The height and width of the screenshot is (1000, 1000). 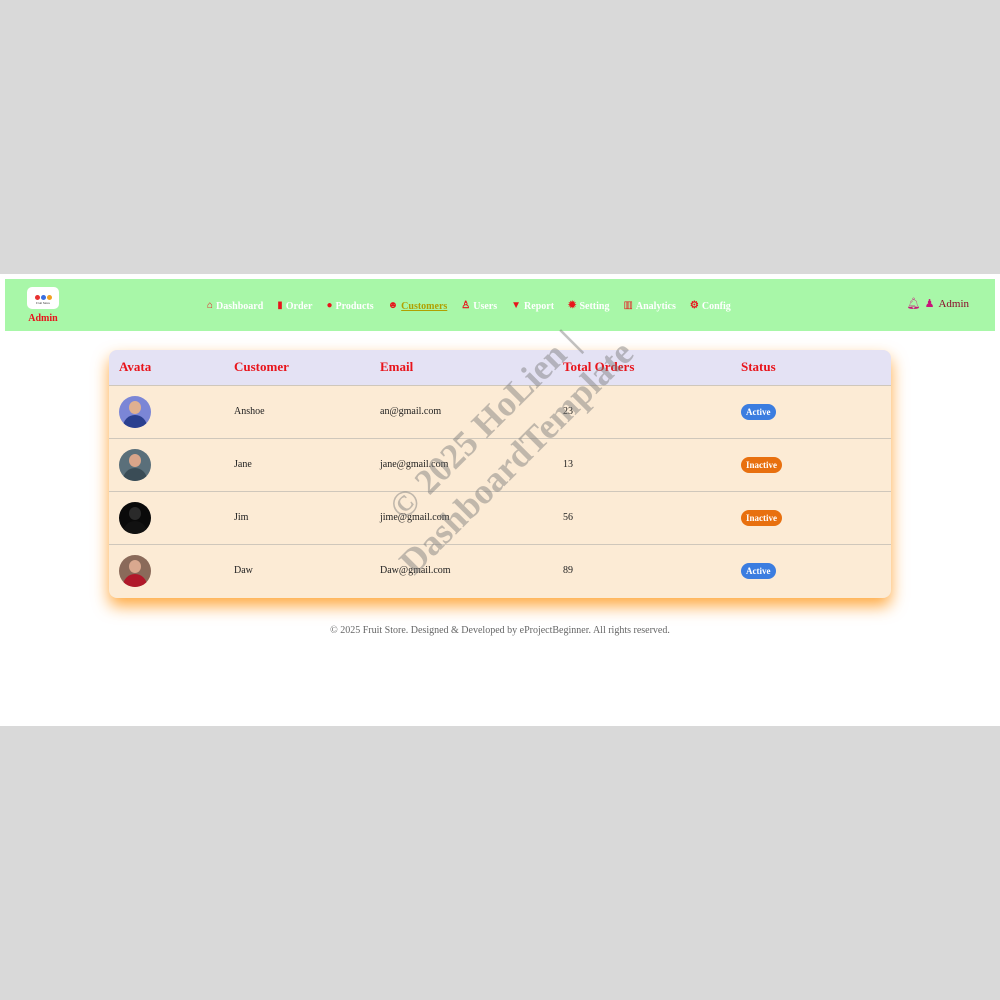 I want to click on nav-item-order: ▮ Order, so click(x=294, y=306).